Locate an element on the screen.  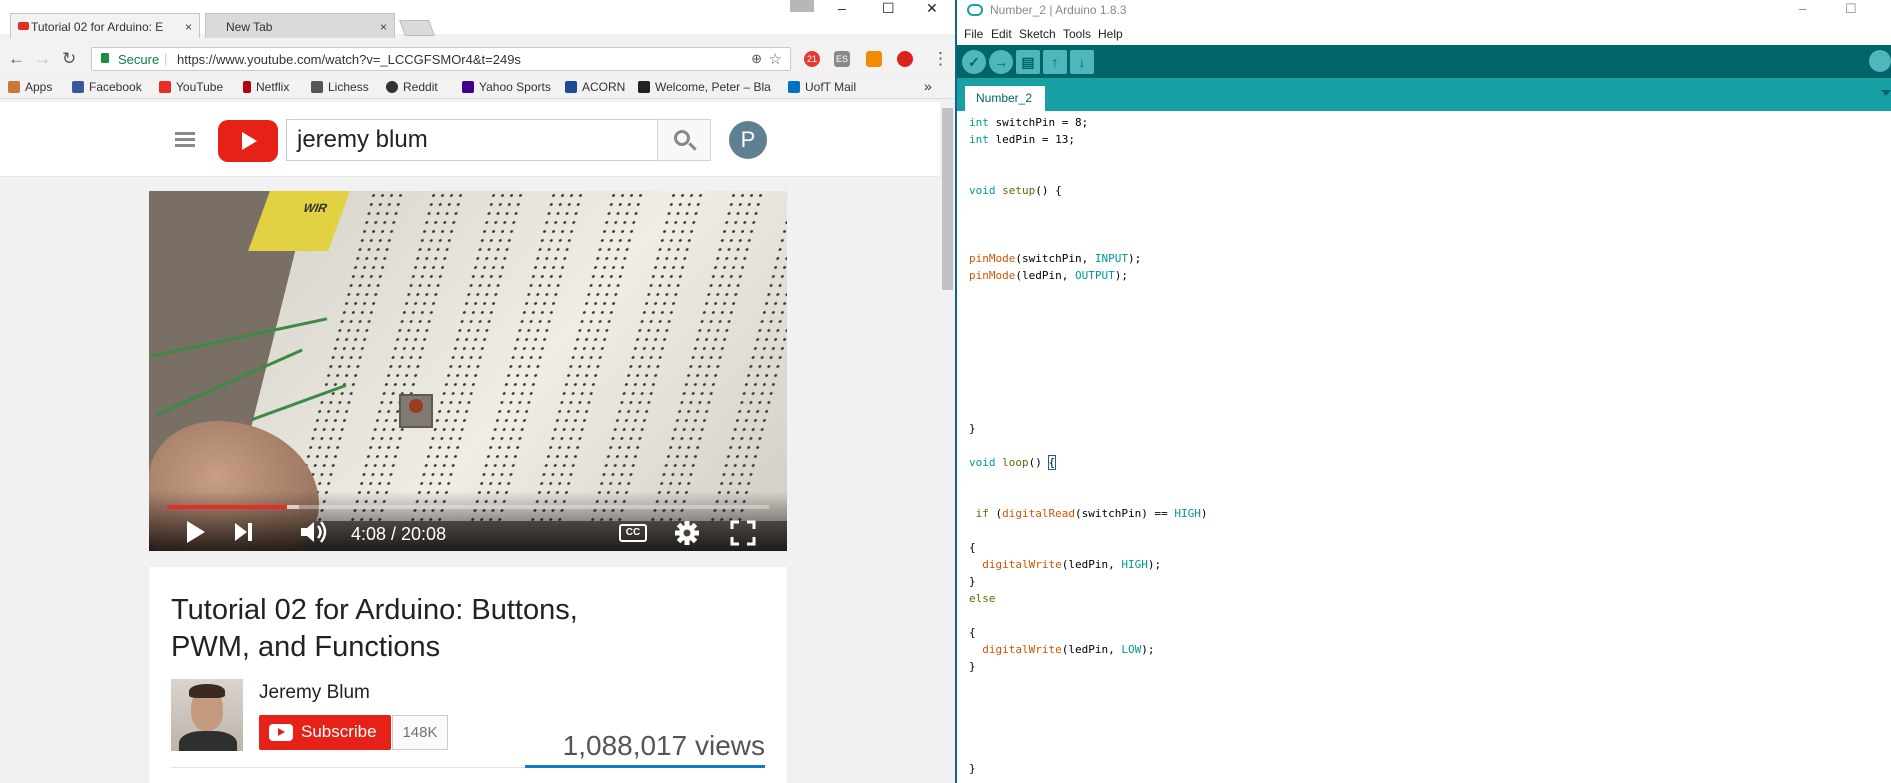
bookmark-yahoo-sports: Yahoo Sports is located at coordinates (506, 87).